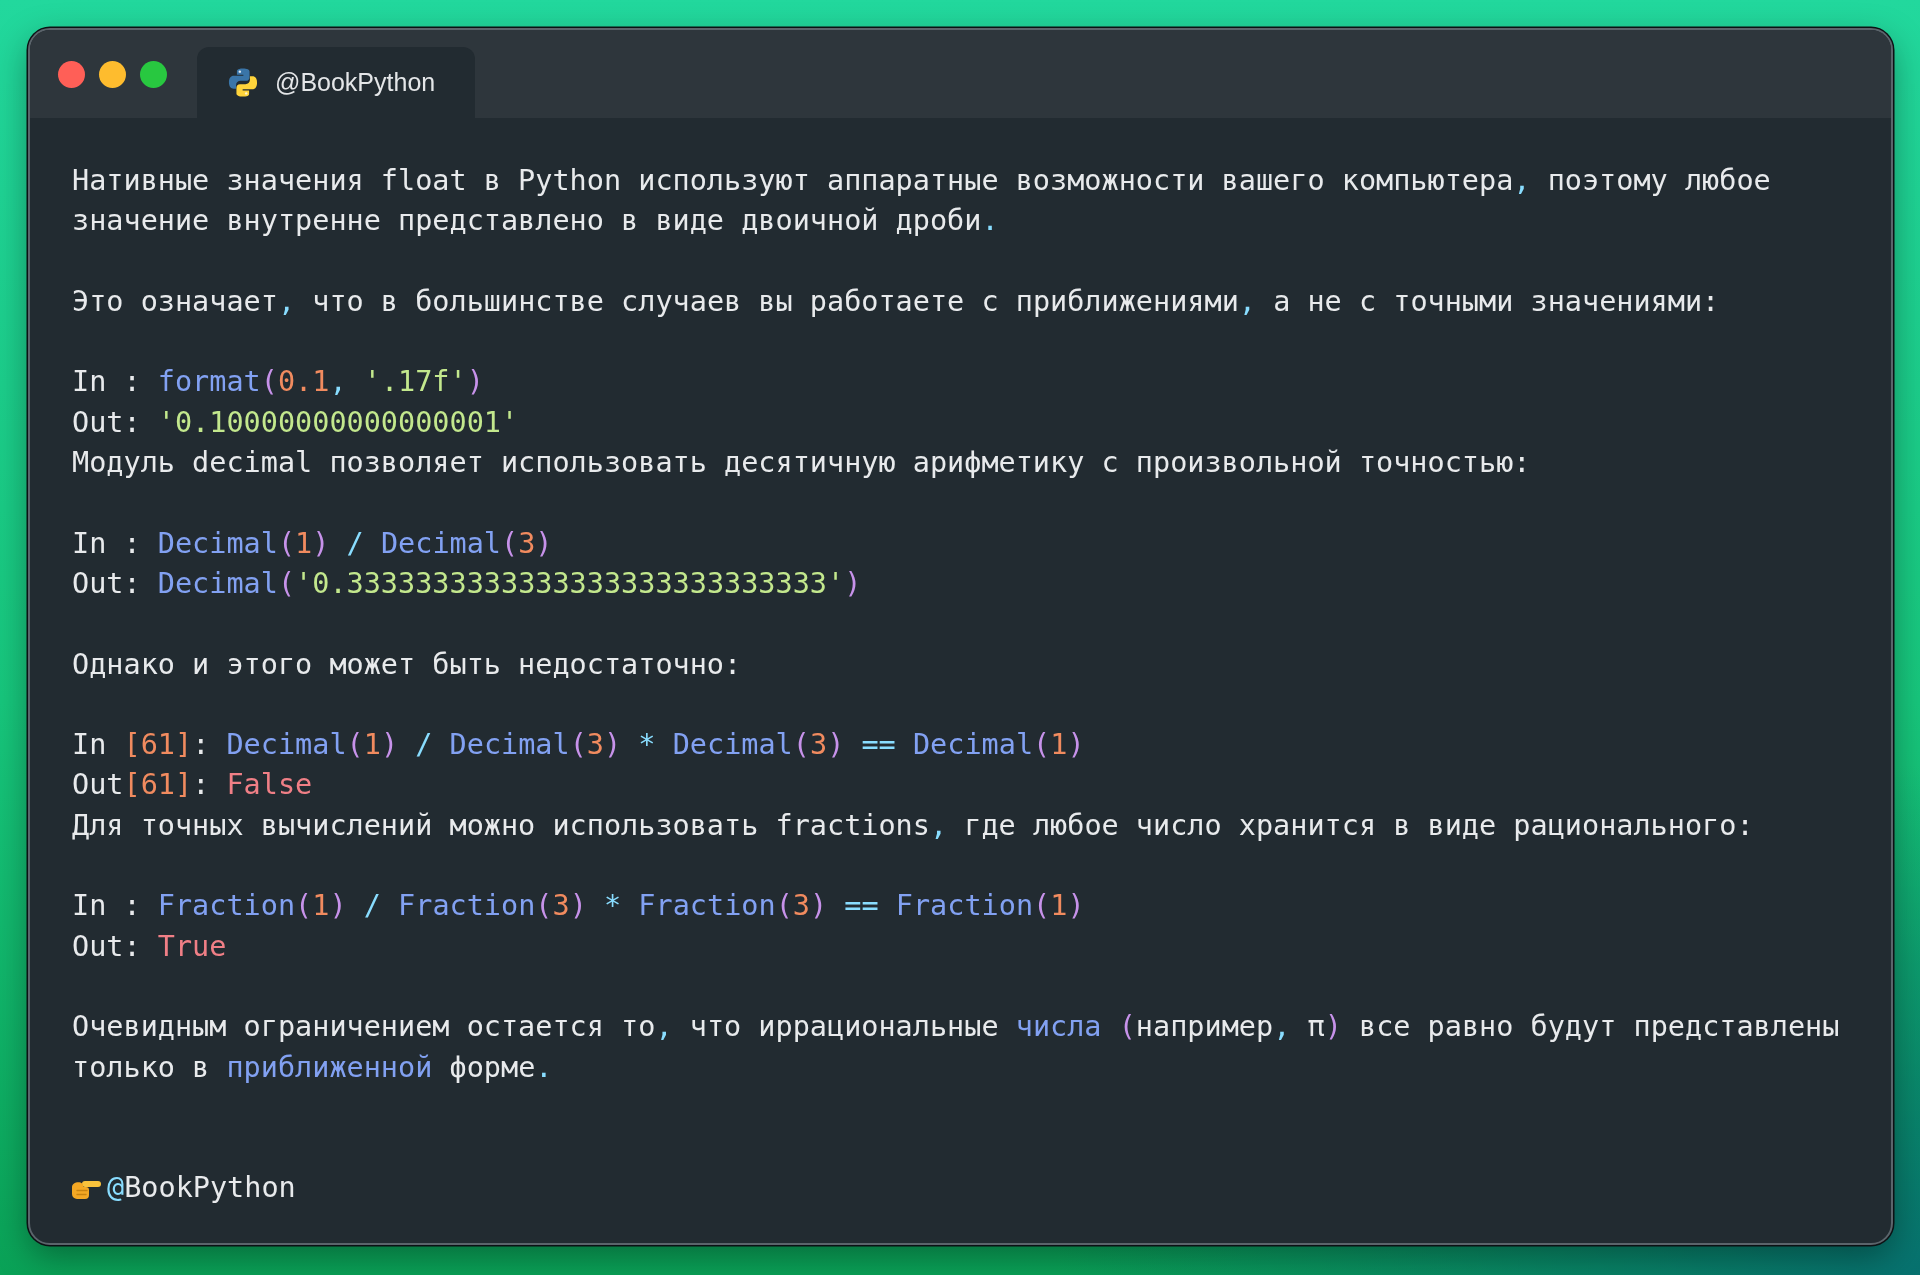 The image size is (1920, 1275). What do you see at coordinates (201, 1188) in the screenshot?
I see `signature: @BookPython` at bounding box center [201, 1188].